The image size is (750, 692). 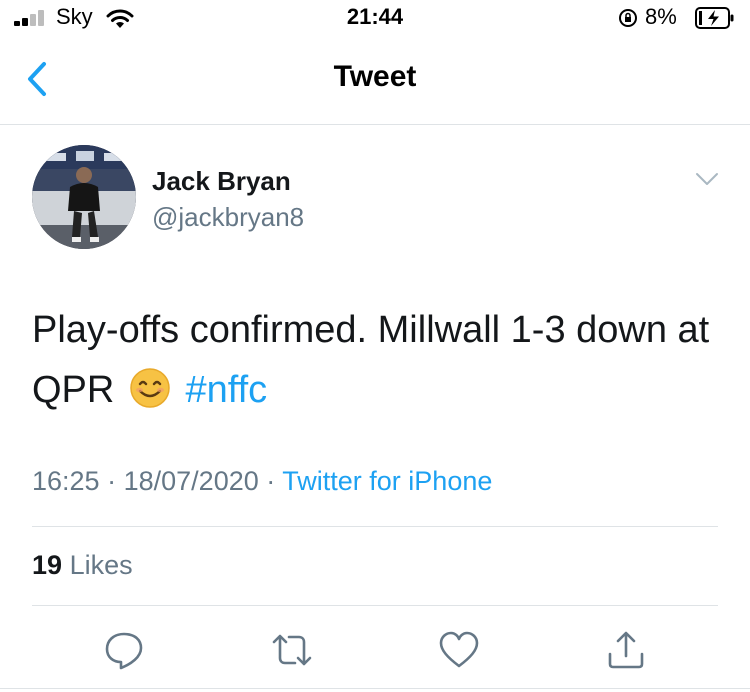 I want to click on like-icon, so click(x=459, y=649).